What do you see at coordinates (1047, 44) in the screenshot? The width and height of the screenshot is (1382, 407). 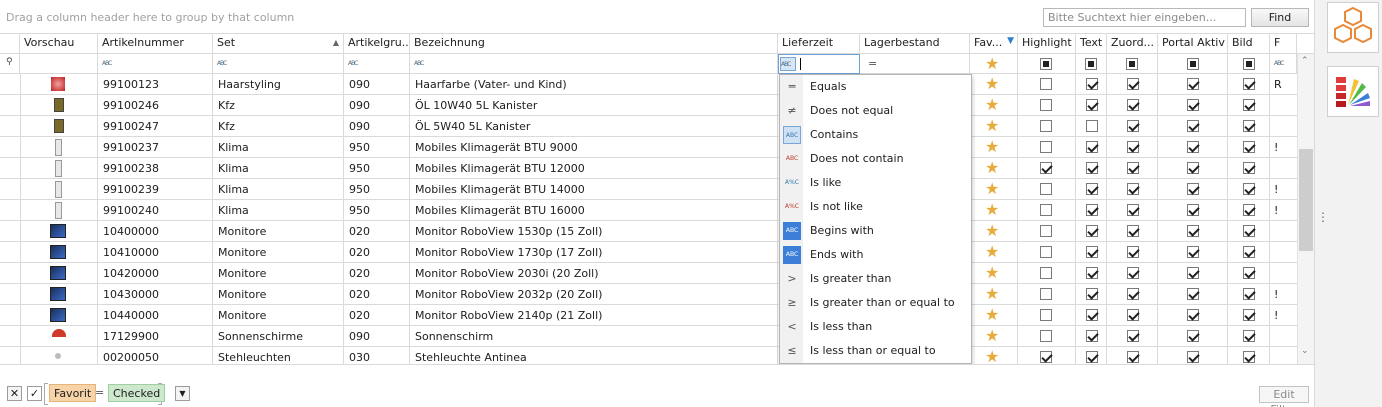 I see `column-header-highlight: Highlight` at bounding box center [1047, 44].